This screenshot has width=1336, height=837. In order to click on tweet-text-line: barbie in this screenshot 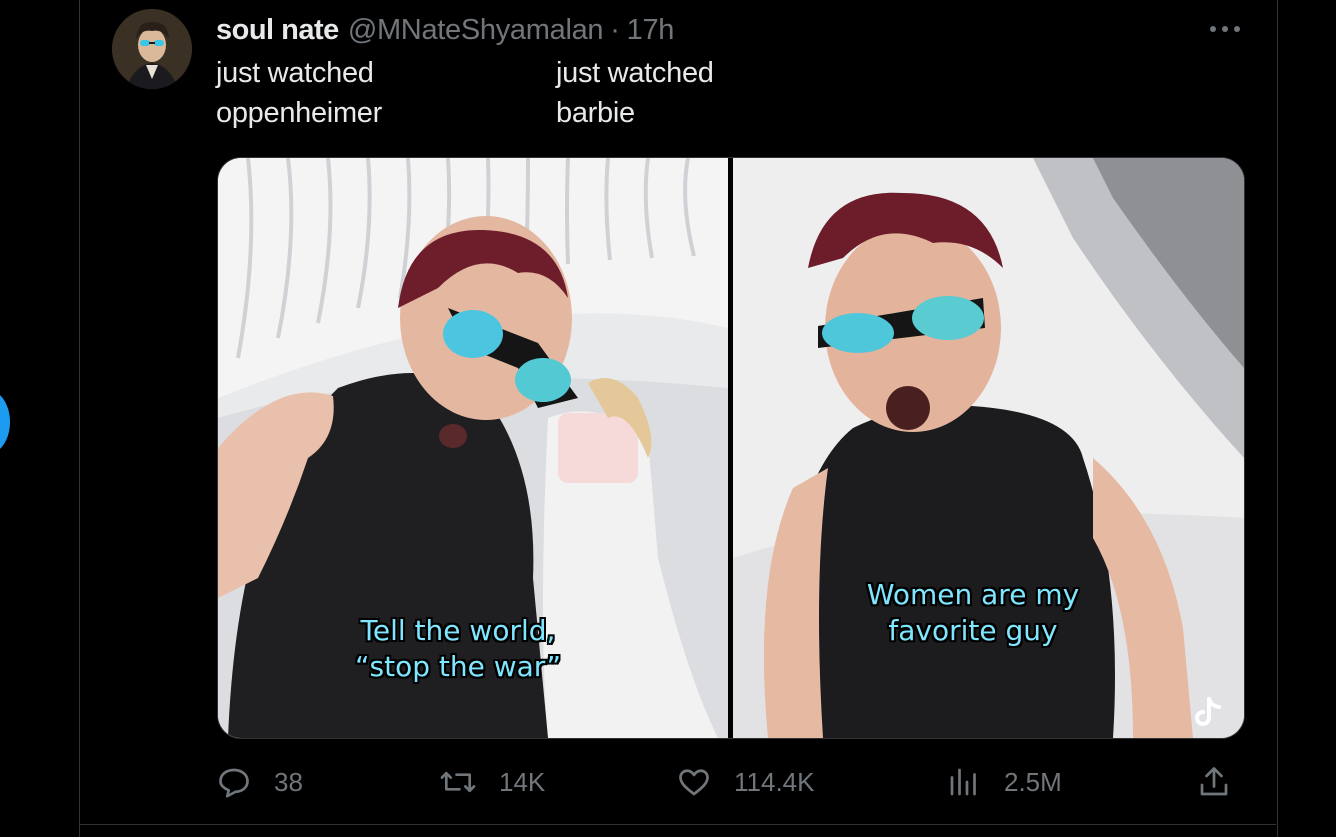, I will do `click(595, 113)`.